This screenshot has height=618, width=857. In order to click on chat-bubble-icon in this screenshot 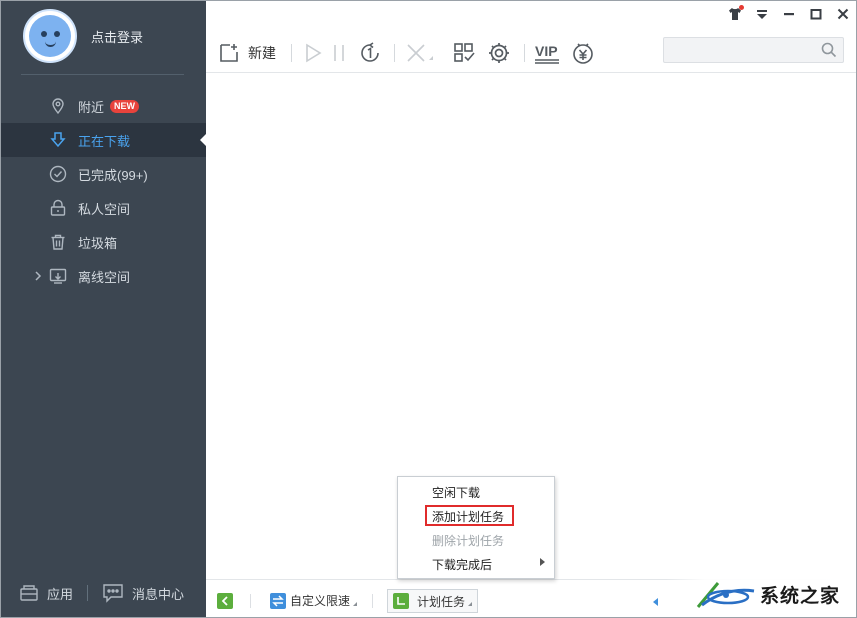, I will do `click(113, 593)`.